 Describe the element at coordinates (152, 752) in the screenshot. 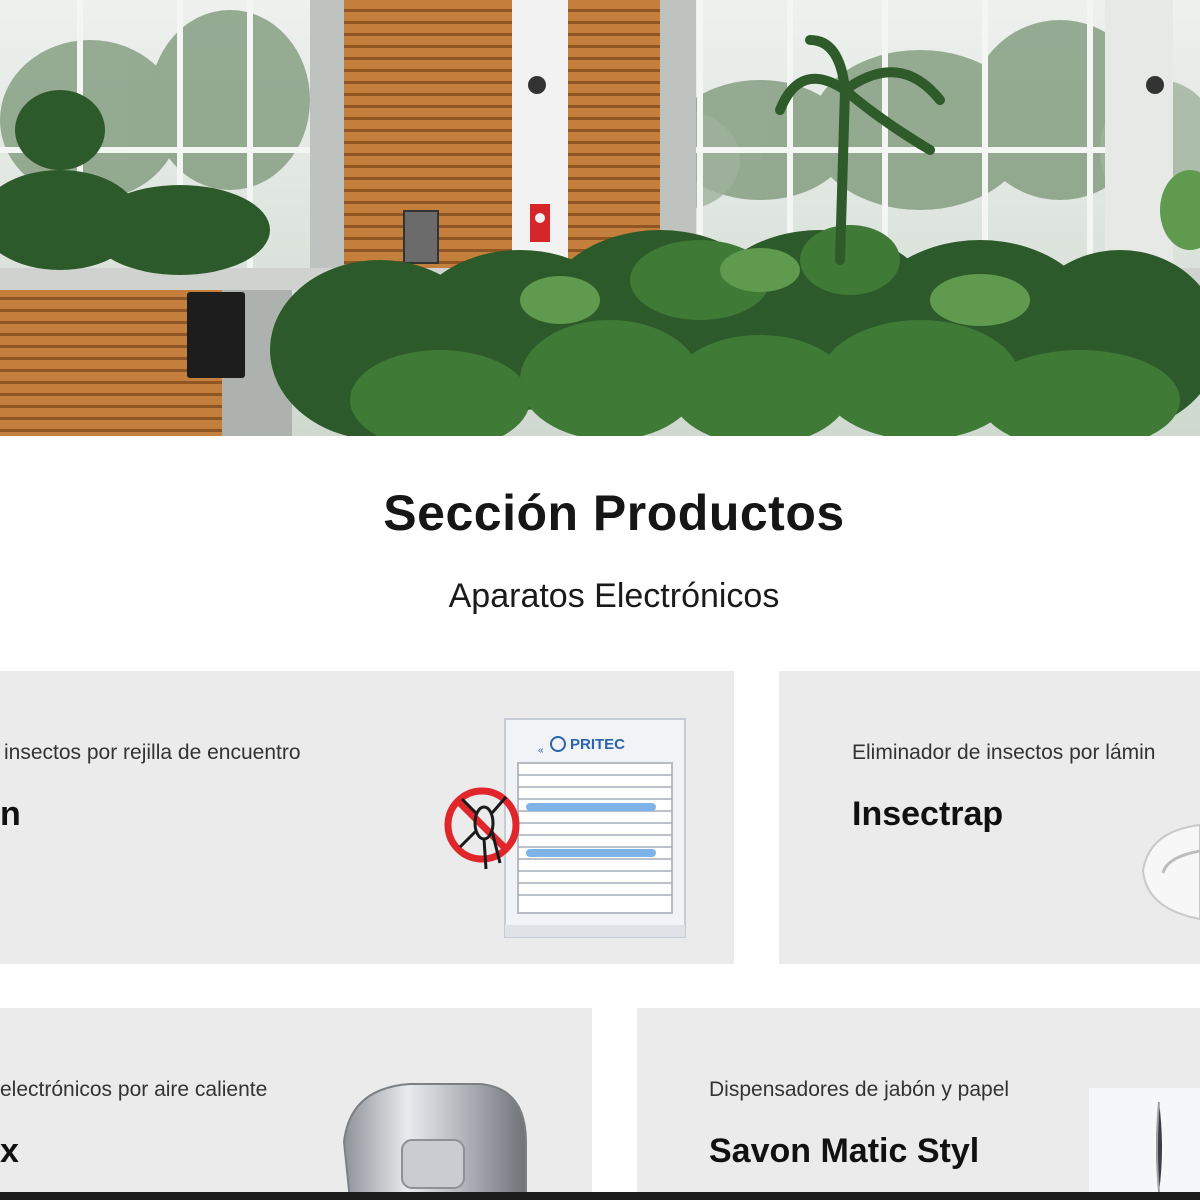

I see `product-category: insectos por rejilla de encuentro` at that location.